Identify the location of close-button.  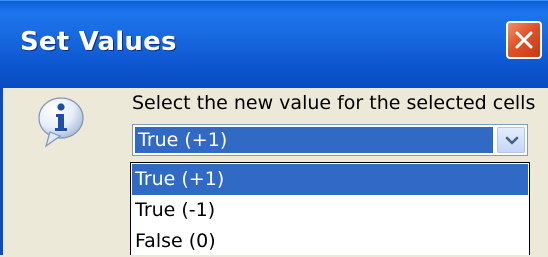
(524, 40).